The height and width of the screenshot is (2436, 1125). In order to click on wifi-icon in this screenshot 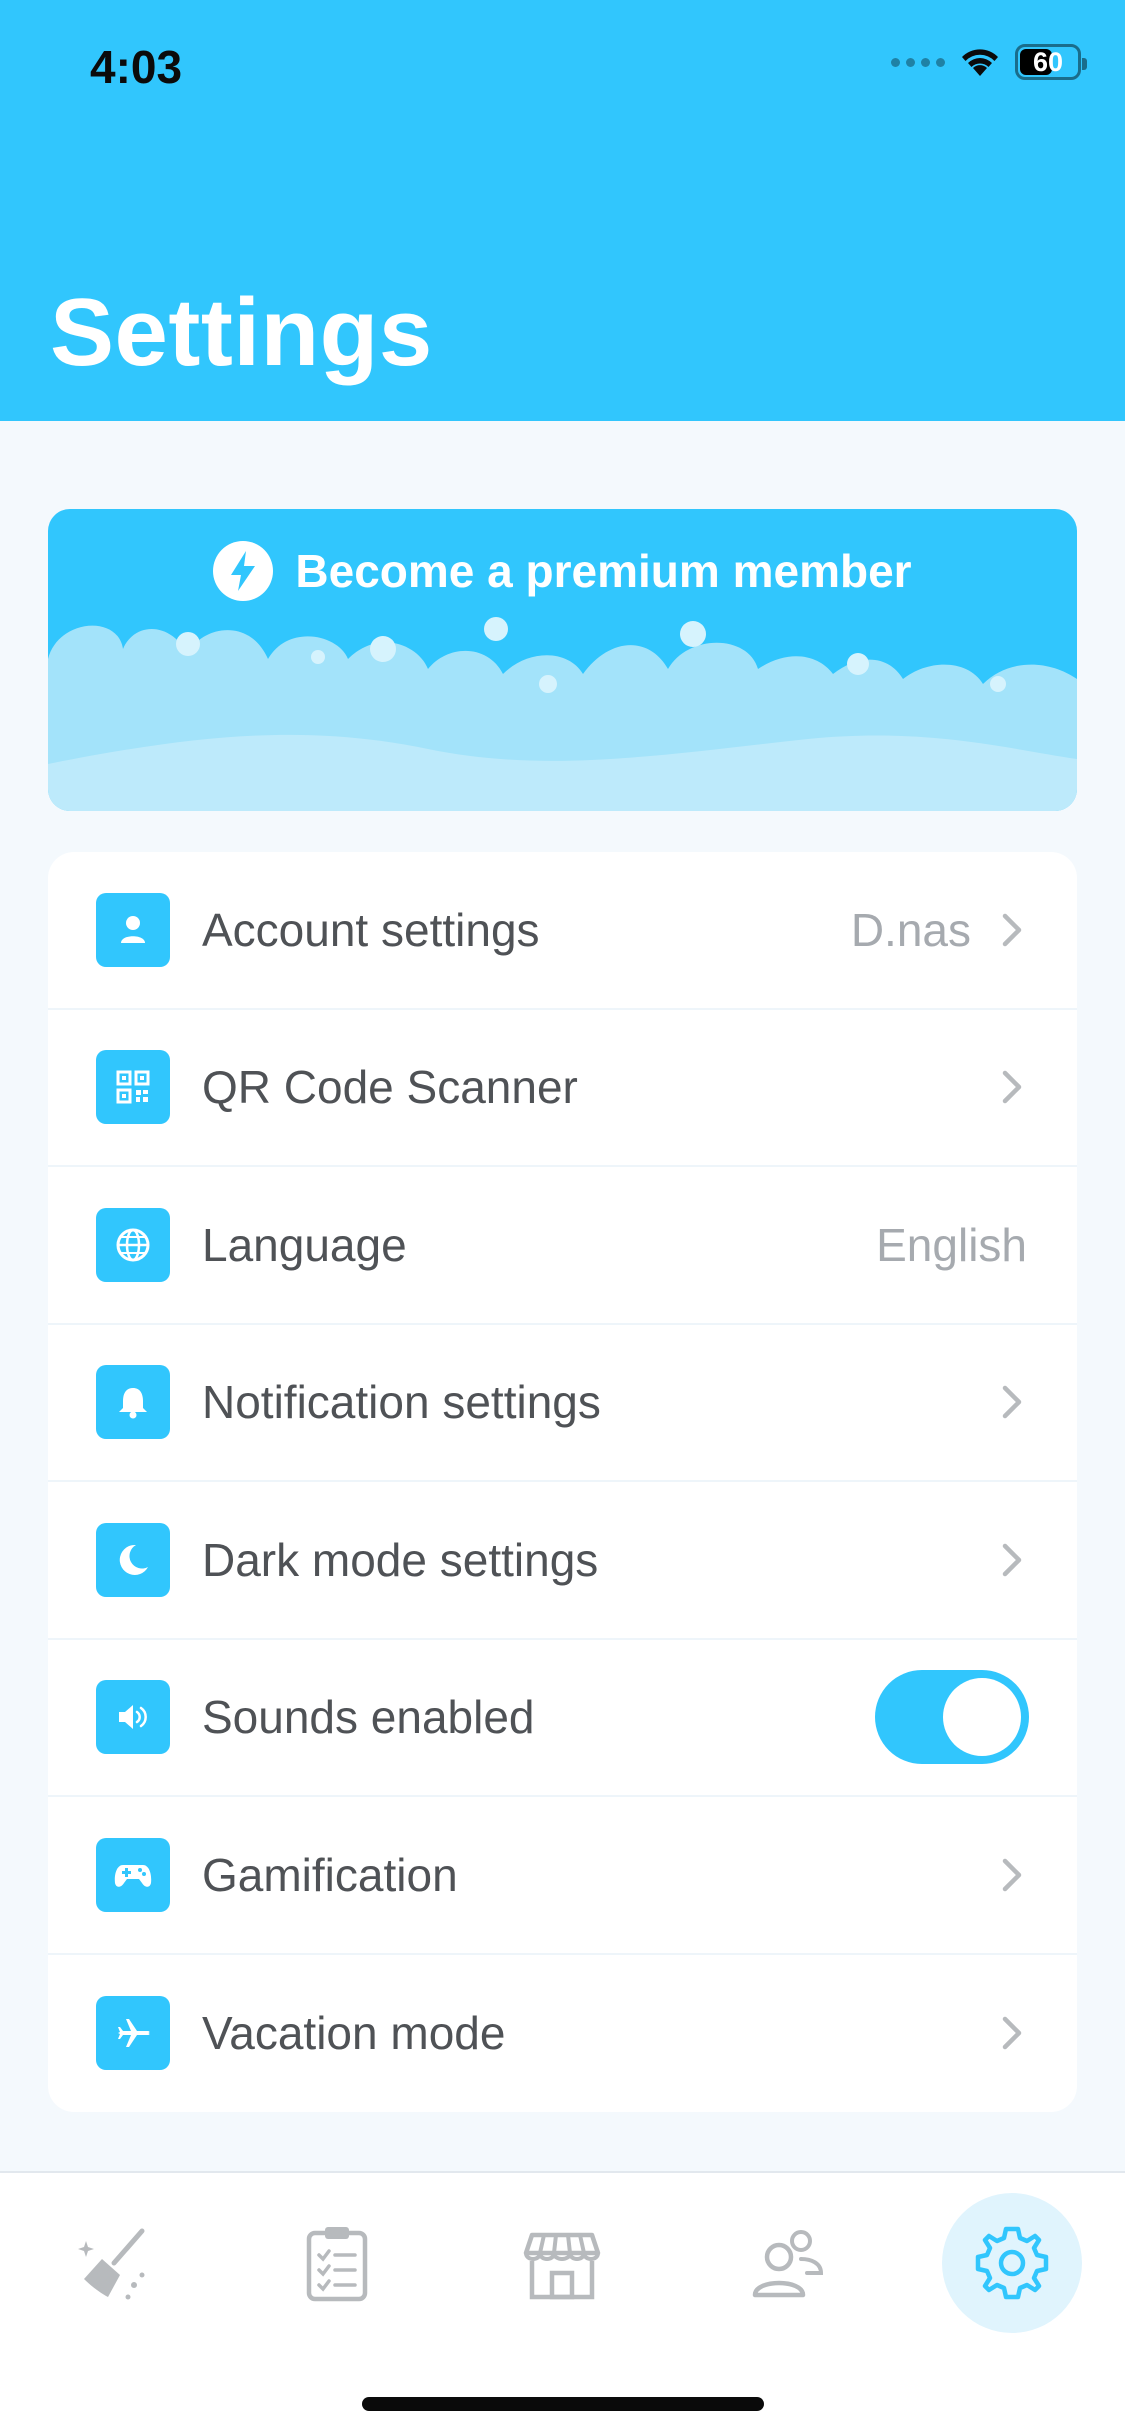, I will do `click(980, 62)`.